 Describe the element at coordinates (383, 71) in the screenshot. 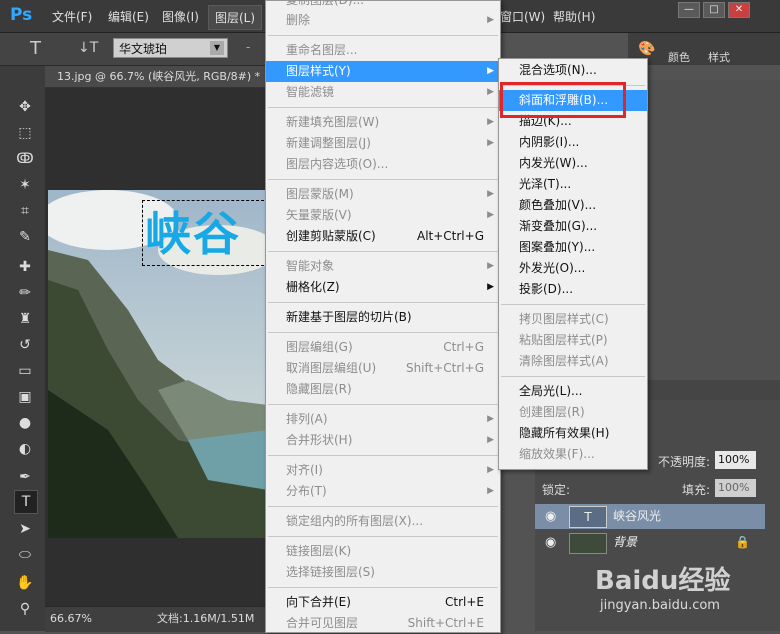

I see `menu-item: 图层样式(Y) ▶` at that location.